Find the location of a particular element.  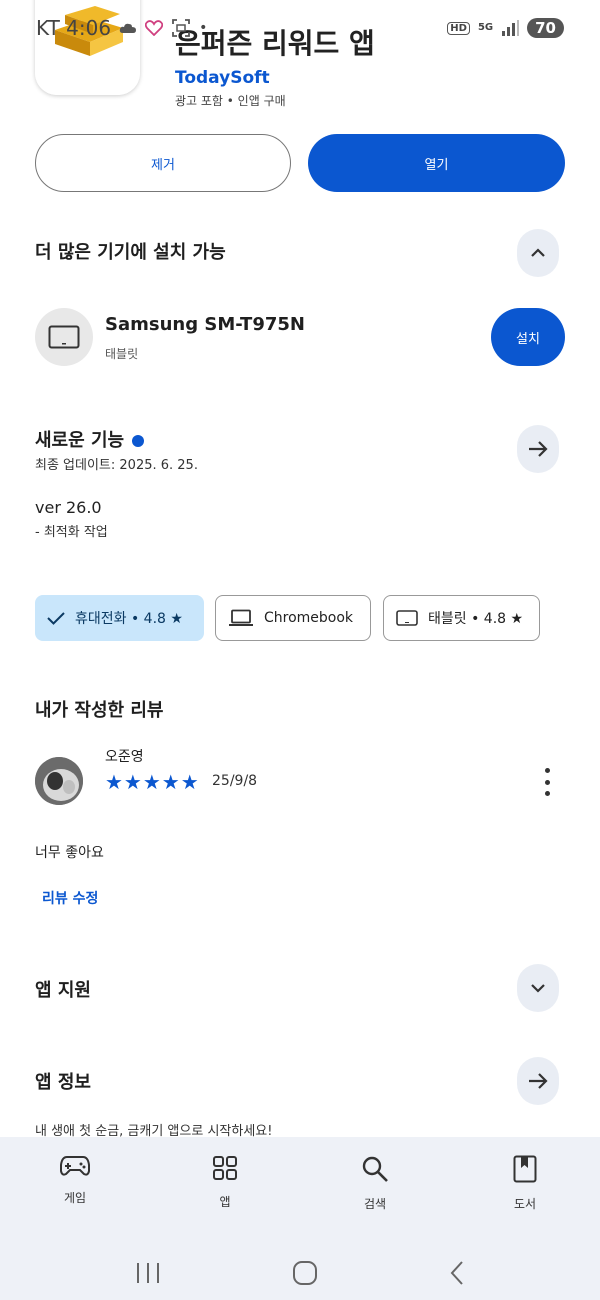

device-name: Samsung SM-T975N is located at coordinates (205, 324).